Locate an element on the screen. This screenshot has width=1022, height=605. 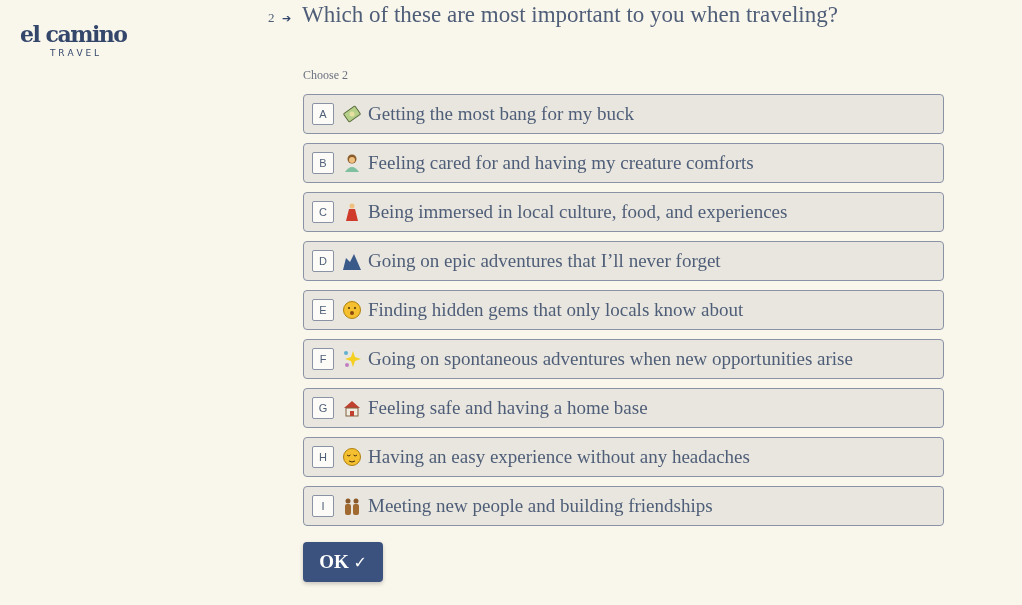
option-label: Going on epic adventures that I’ll never forget is located at coordinates (544, 261).